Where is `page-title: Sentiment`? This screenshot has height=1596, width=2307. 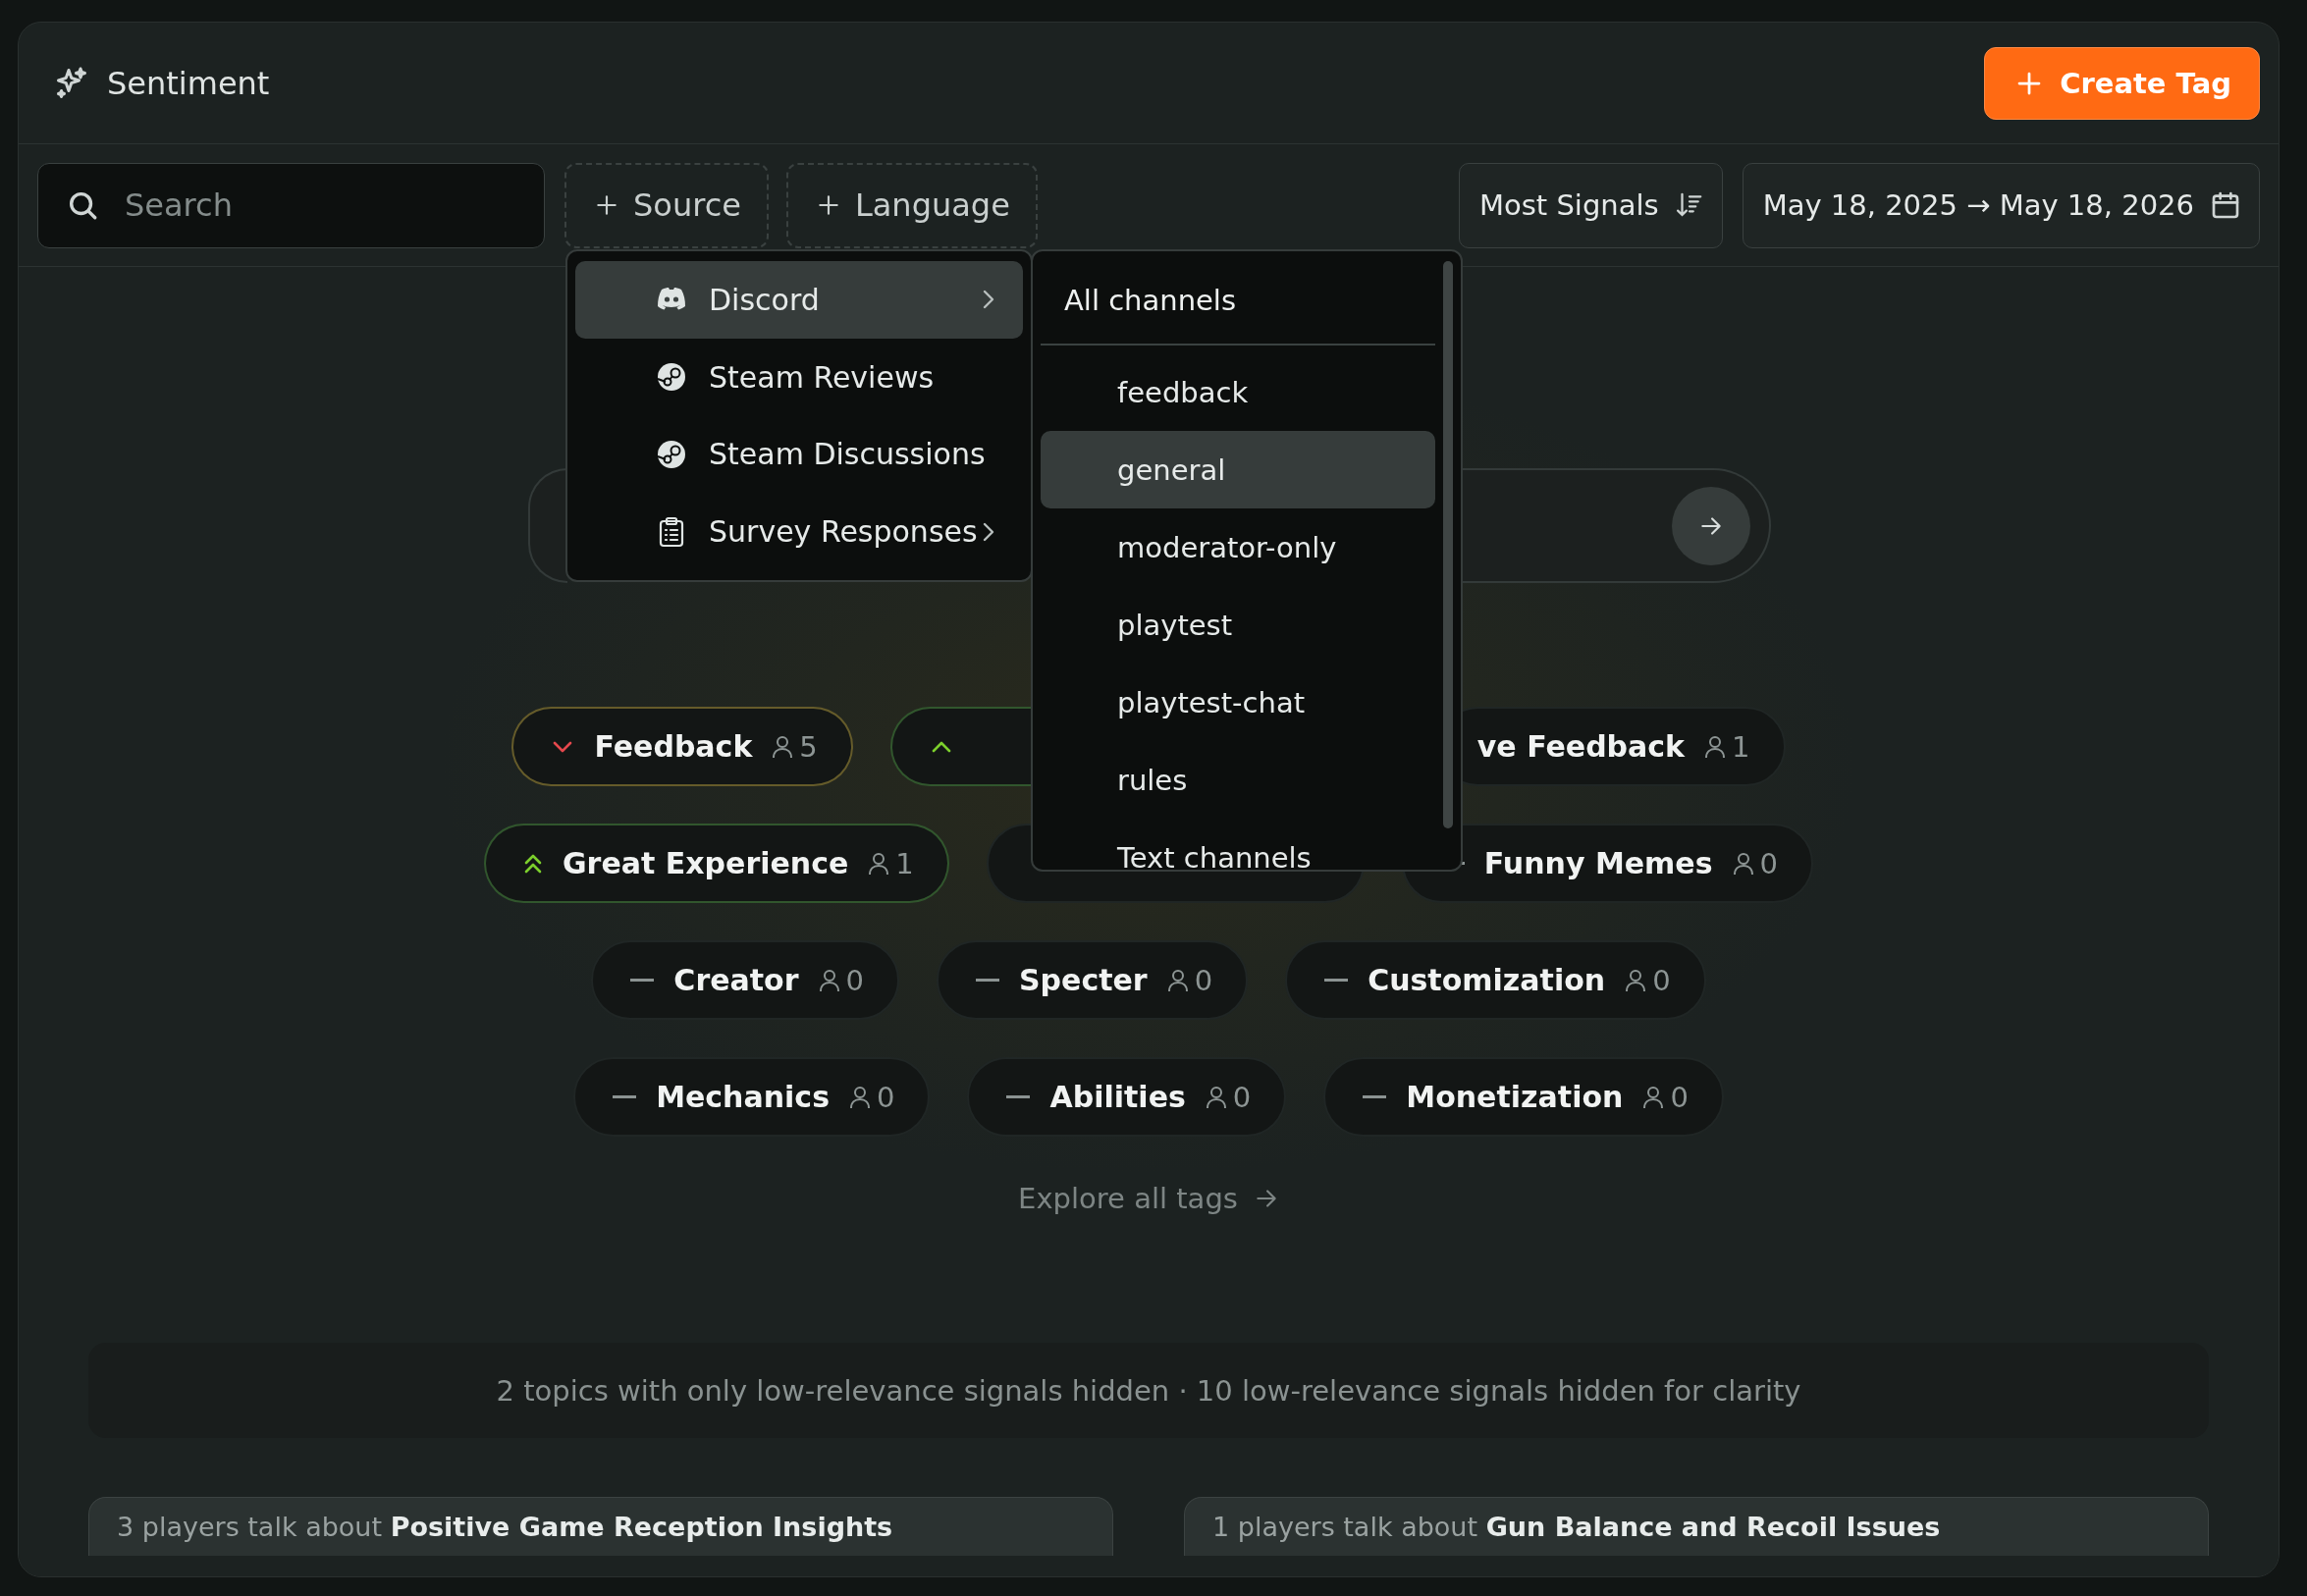
page-title: Sentiment is located at coordinates (188, 83).